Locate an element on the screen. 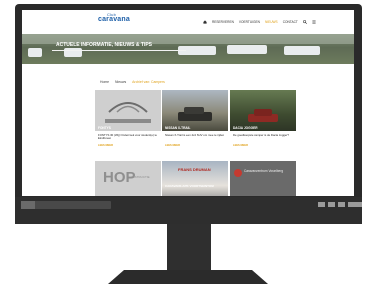 The image size is (375, 284). news-card: FRANS DRUMAN CARAVANS APK VOORTSEINTOM is located at coordinates (195, 178).